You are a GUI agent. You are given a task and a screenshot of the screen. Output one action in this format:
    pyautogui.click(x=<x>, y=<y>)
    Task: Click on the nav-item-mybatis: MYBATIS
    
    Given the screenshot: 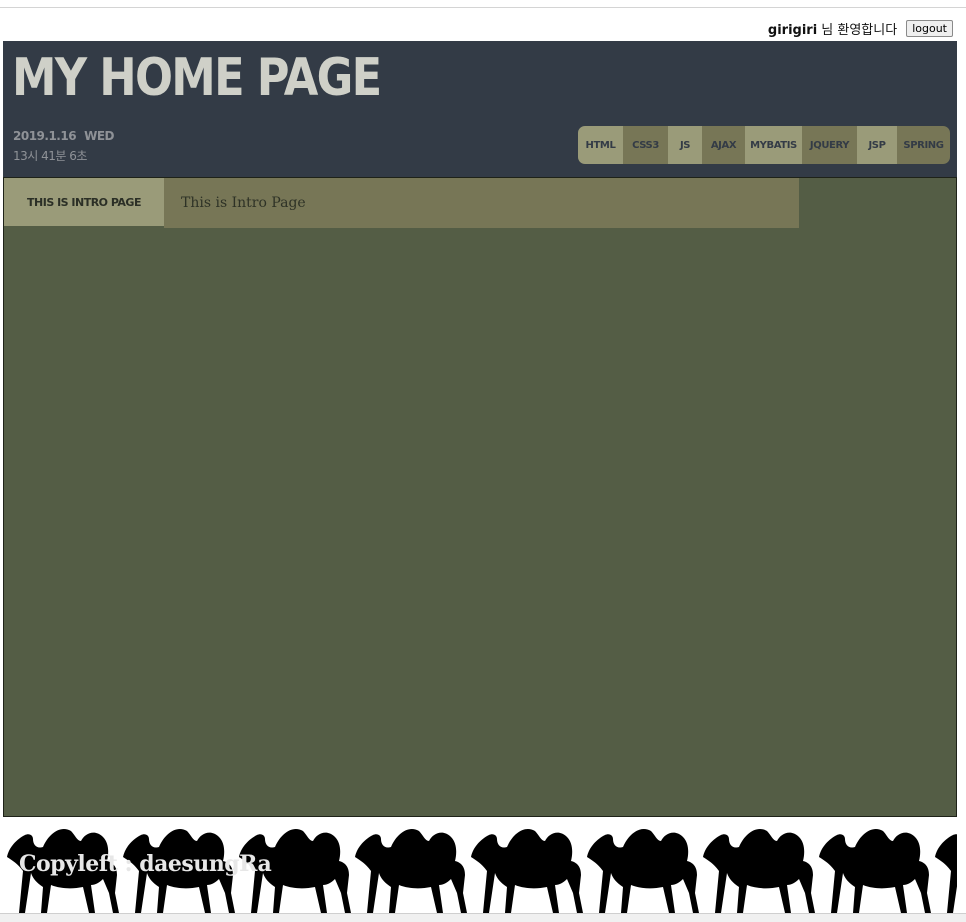 What is the action you would take?
    pyautogui.click(x=773, y=145)
    